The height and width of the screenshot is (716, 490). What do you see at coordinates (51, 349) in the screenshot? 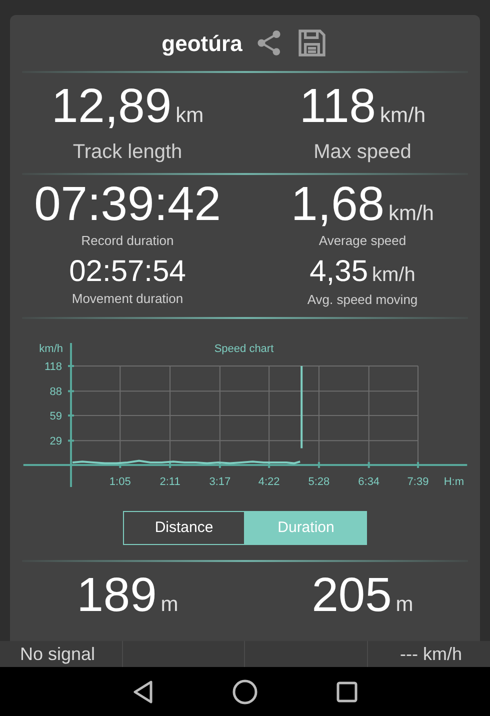
I see `y-axis-label: km/h` at bounding box center [51, 349].